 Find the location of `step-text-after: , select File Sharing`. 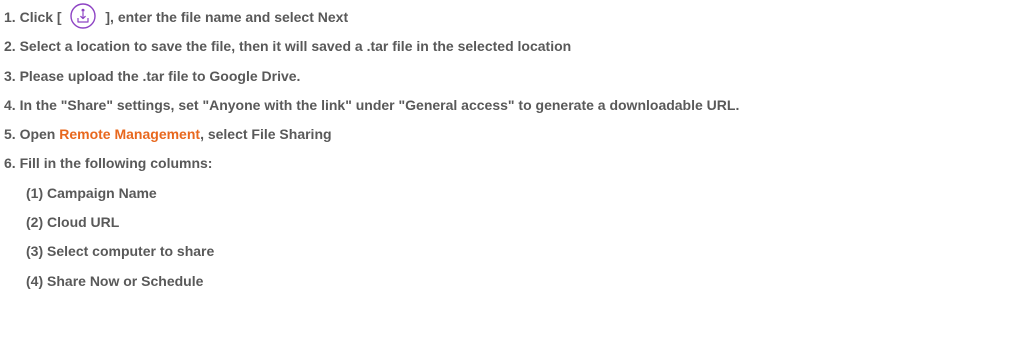

step-text-after: , select File Sharing is located at coordinates (266, 134).